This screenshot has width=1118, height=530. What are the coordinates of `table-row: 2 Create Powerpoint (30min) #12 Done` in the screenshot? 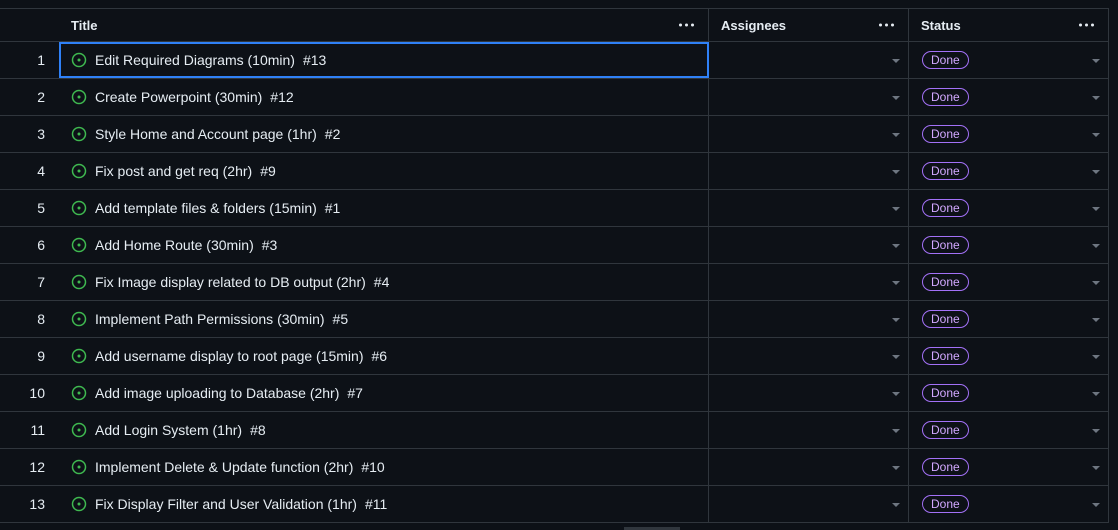 It's located at (554, 97).